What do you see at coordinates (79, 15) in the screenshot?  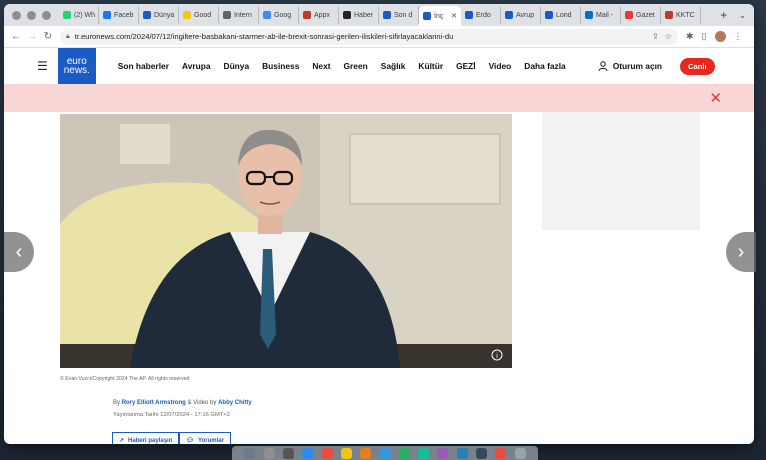 I see `browser-tab: (2) Wh` at bounding box center [79, 15].